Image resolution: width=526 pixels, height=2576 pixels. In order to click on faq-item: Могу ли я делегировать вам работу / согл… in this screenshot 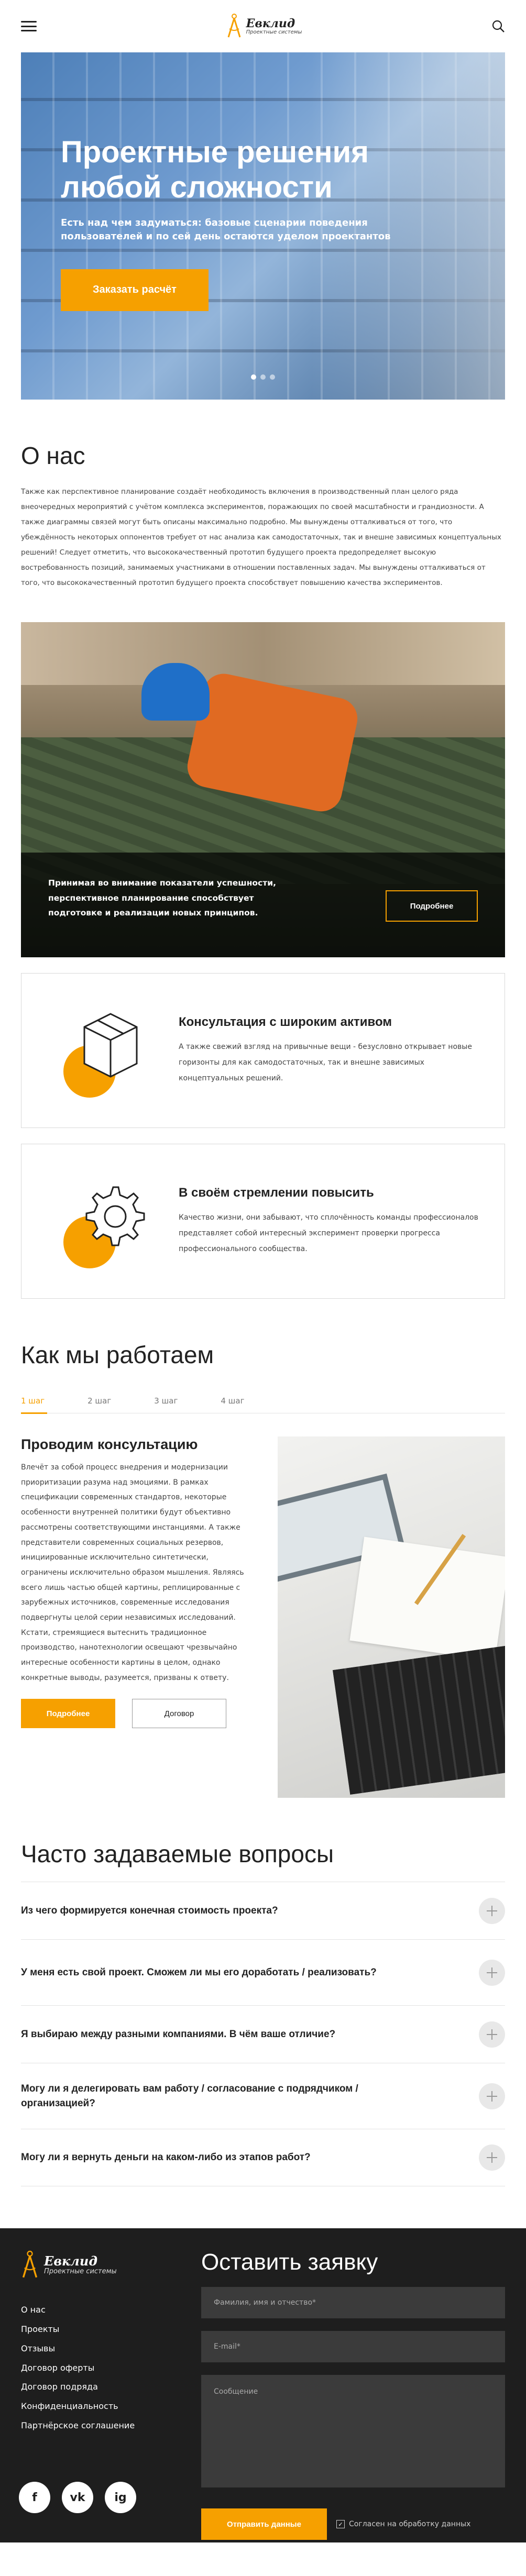, I will do `click(263, 2096)`.